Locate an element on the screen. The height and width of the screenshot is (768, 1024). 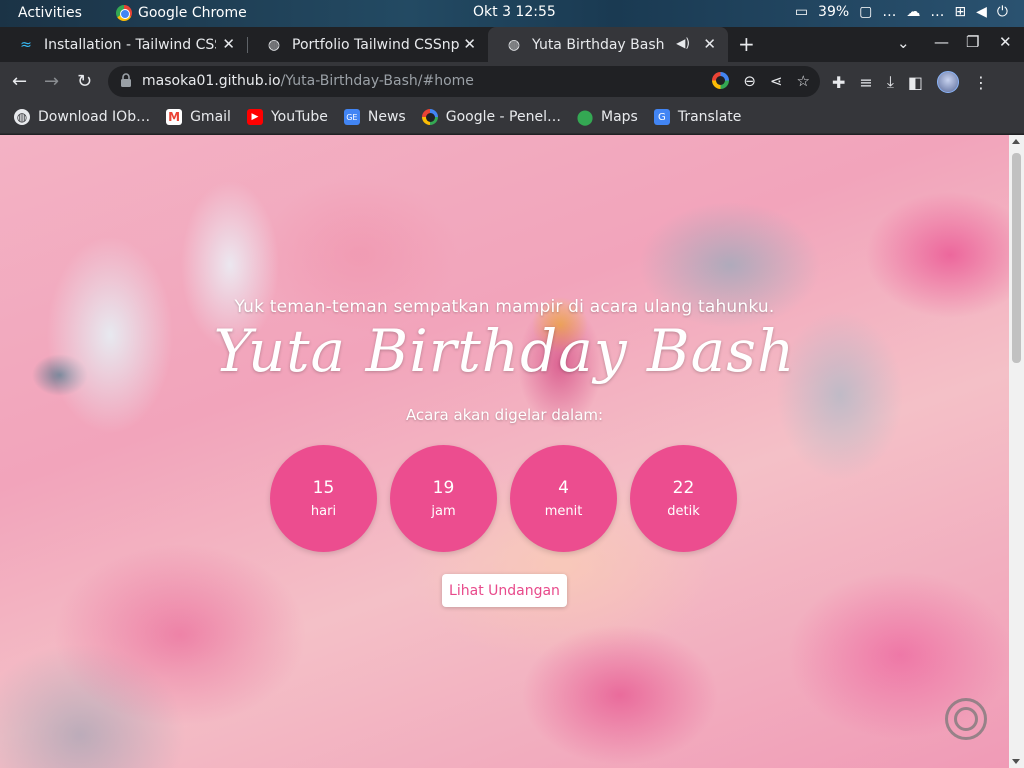
scrollbar-thumb is located at coordinates (1016, 258).